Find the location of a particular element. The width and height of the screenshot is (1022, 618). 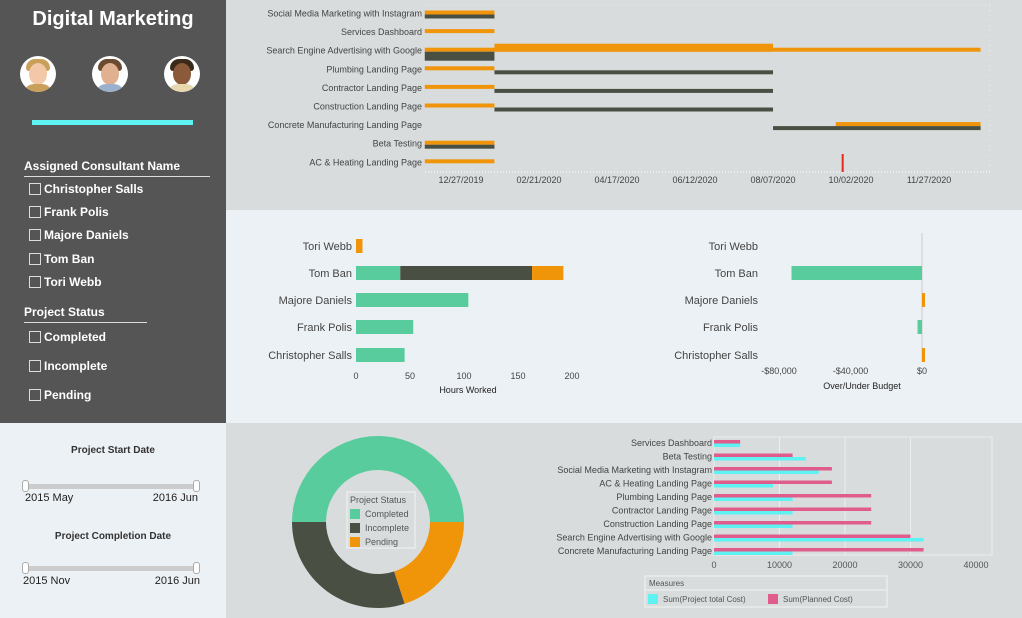

gantt-task-label: Plumbing Landing Page is located at coordinates (374, 69).